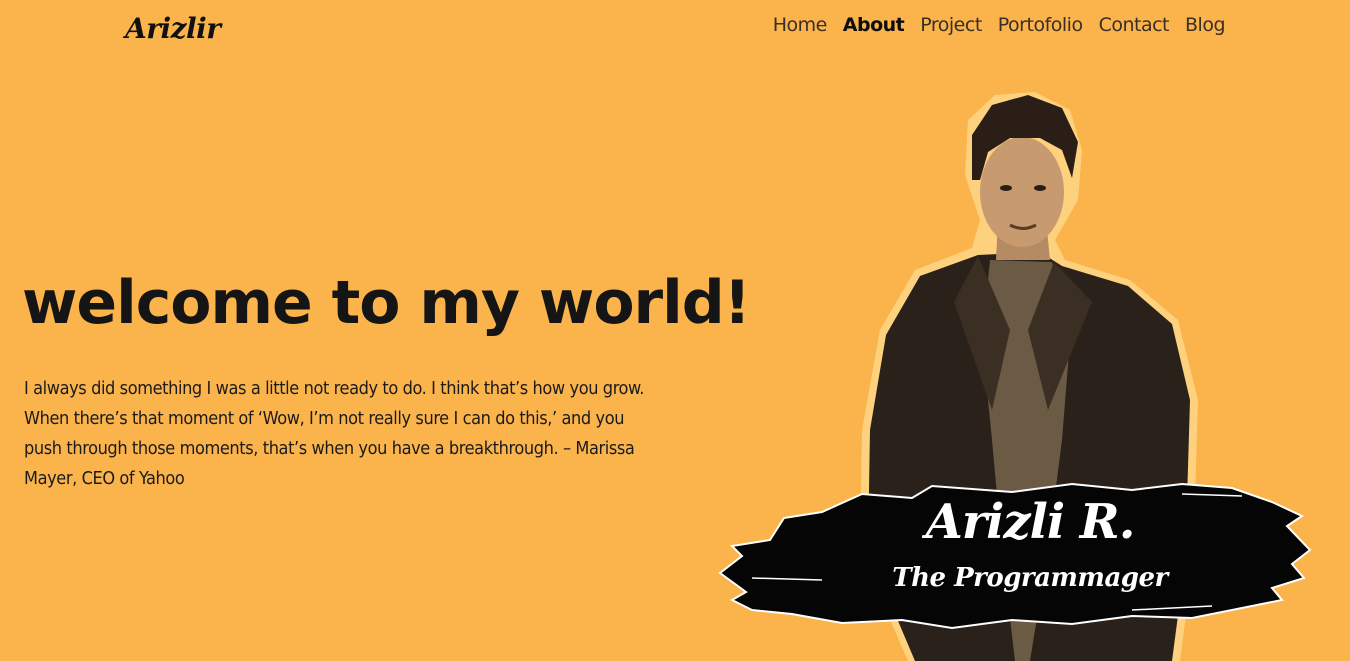 This screenshot has width=1350, height=661. Describe the element at coordinates (874, 25) in the screenshot. I see `nav-about: About` at that location.